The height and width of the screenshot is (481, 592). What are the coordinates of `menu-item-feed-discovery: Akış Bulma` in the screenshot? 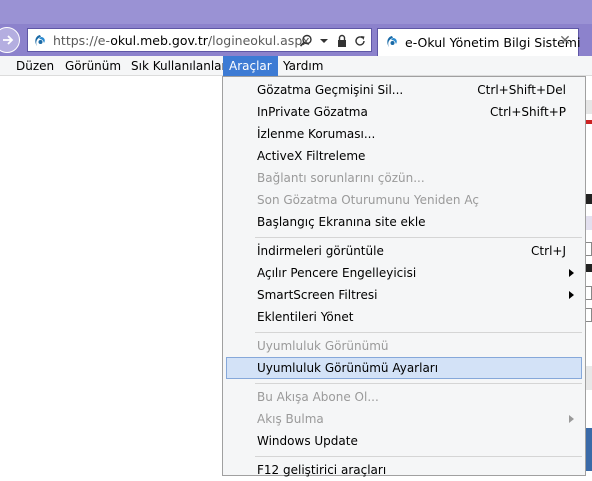 It's located at (404, 419).